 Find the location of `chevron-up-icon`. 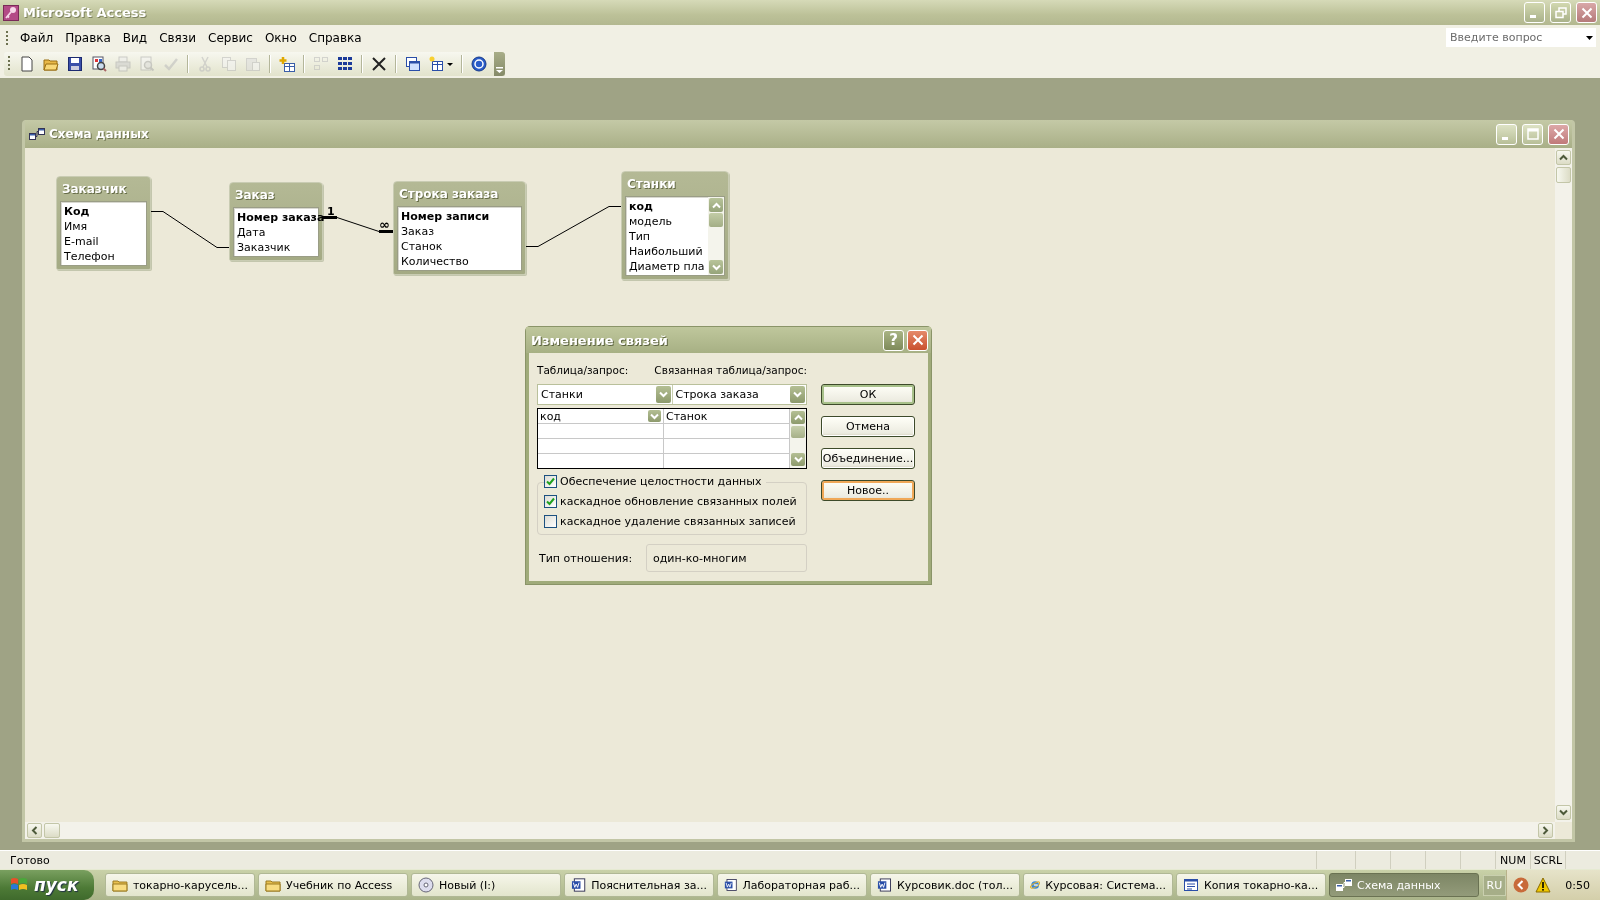

chevron-up-icon is located at coordinates (798, 417).